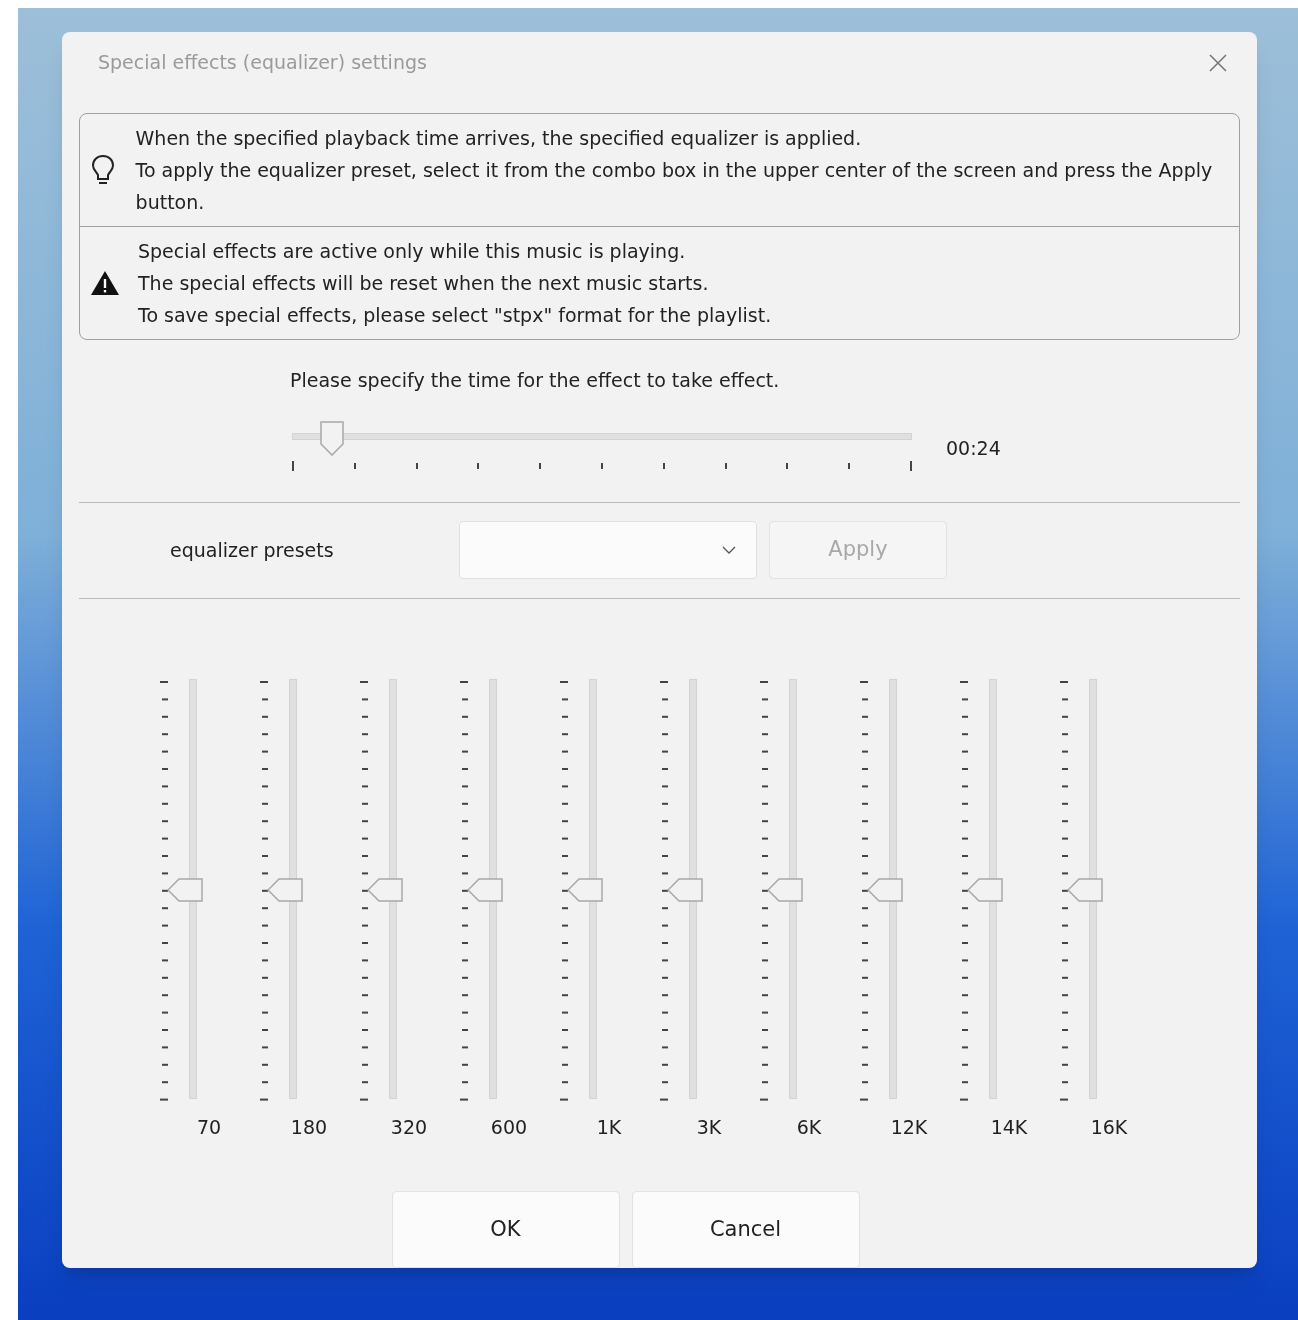 The height and width of the screenshot is (1320, 1298). Describe the element at coordinates (505, 1229) in the screenshot. I see `ok-button: OK` at that location.